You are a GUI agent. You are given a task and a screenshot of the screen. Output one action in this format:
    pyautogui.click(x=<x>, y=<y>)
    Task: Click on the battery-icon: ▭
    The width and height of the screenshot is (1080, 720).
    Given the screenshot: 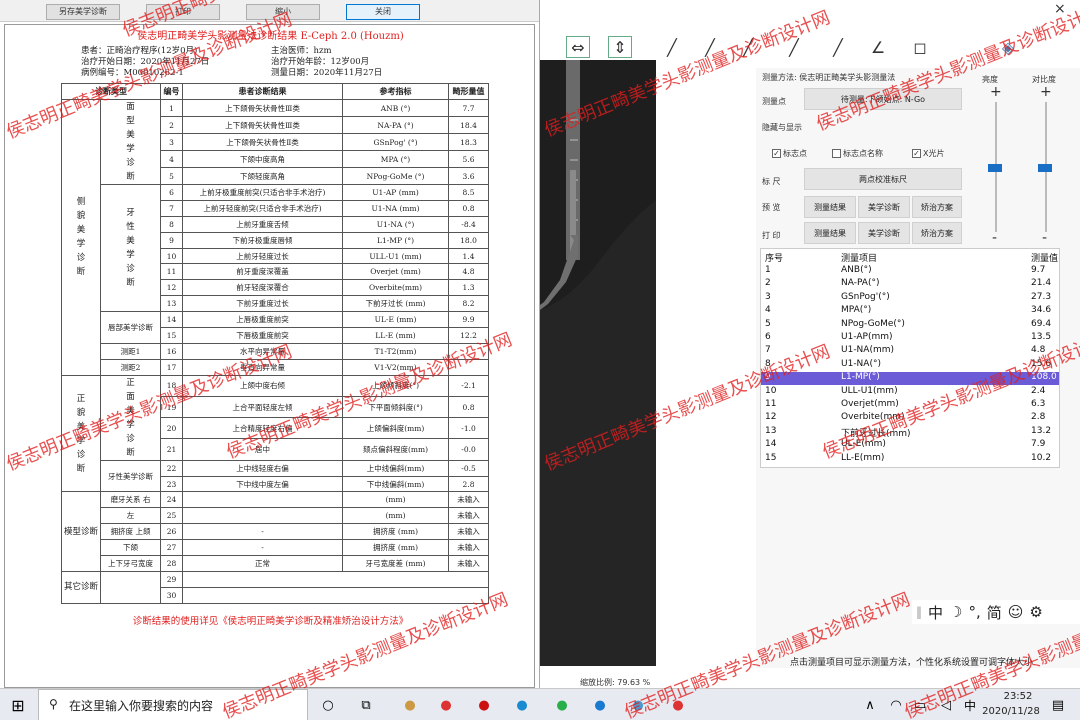 What is the action you would take?
    pyautogui.click(x=920, y=705)
    